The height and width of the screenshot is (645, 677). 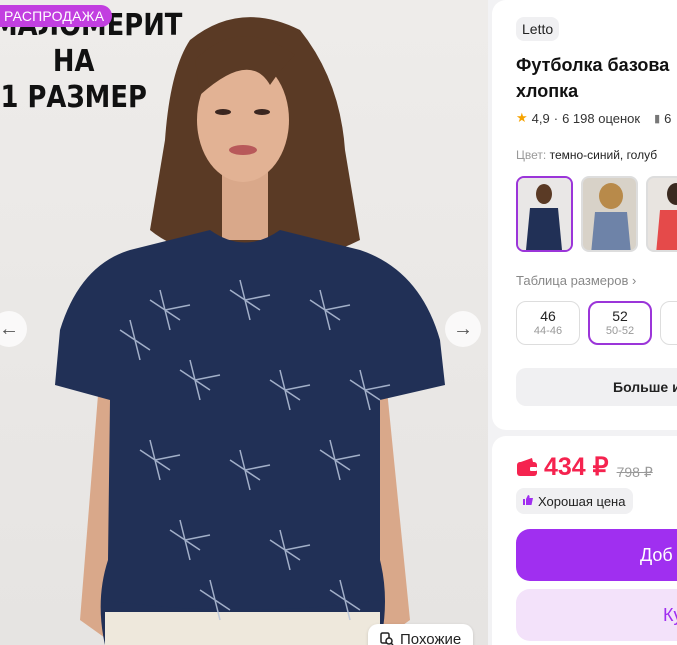 What do you see at coordinates (620, 316) in the screenshot?
I see `size-number: 52` at bounding box center [620, 316].